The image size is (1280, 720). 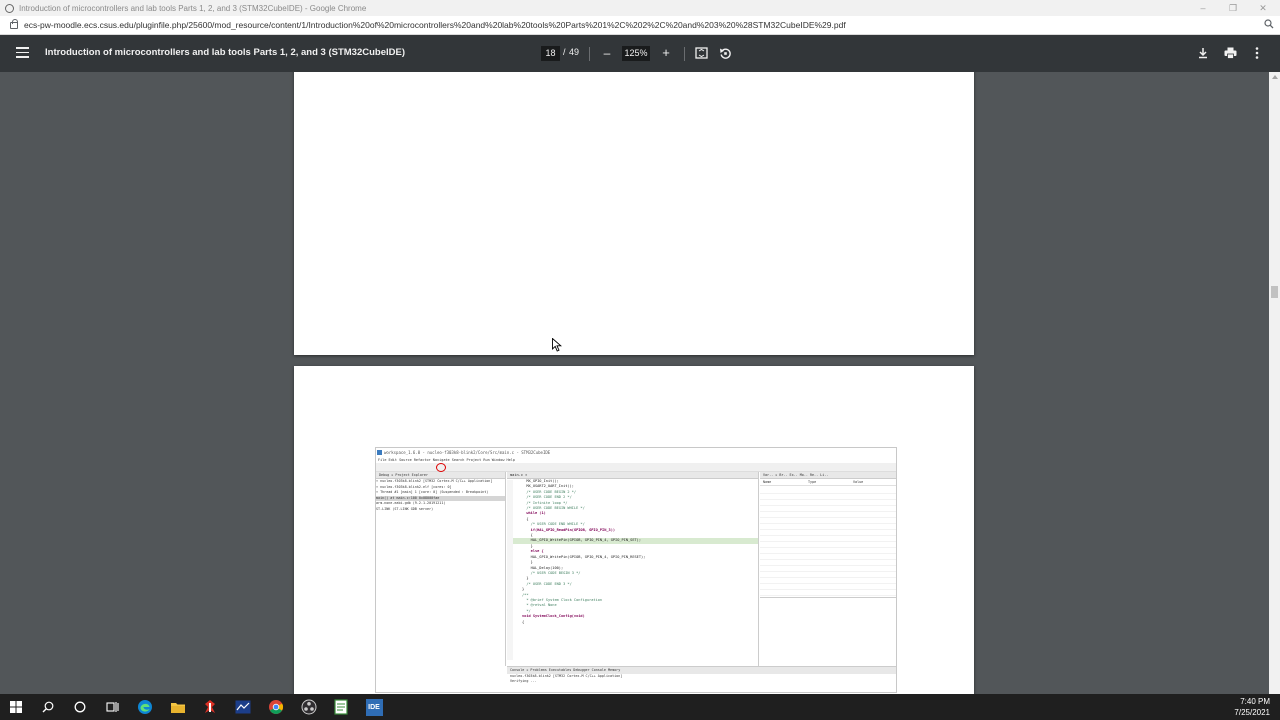 I want to click on hamburger-menu-icon, so click(x=22, y=52).